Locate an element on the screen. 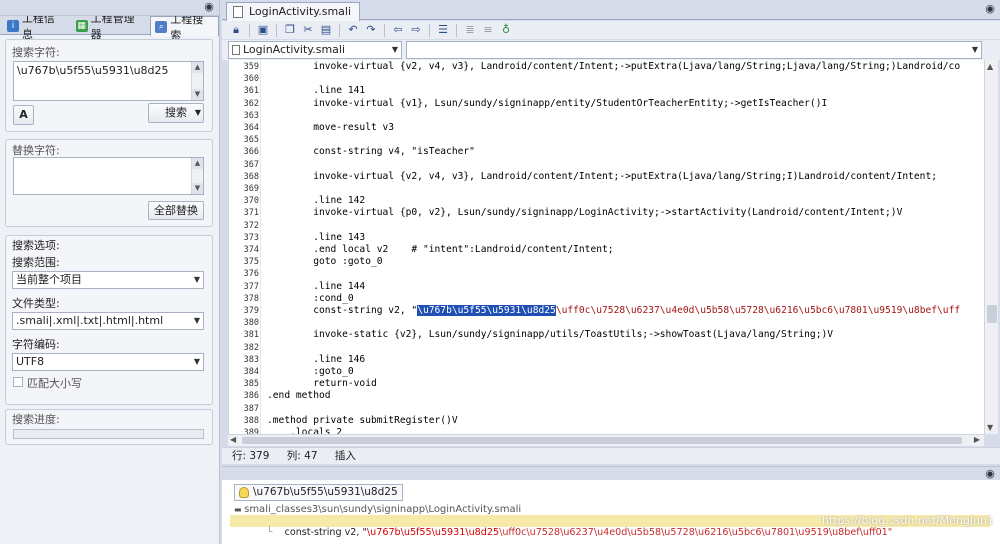  paste-icon: ▤ is located at coordinates (326, 30).